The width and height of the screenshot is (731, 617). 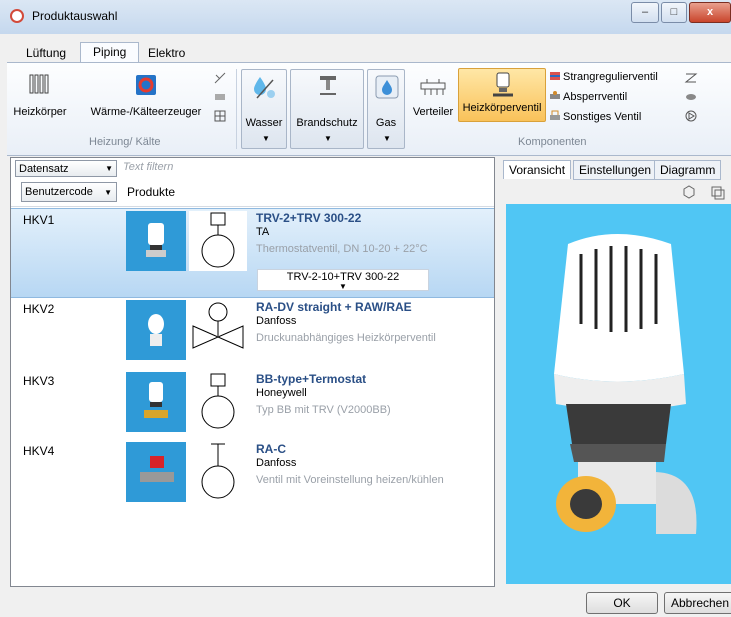 I want to click on tab-elektro: Elektro, so click(x=166, y=53).